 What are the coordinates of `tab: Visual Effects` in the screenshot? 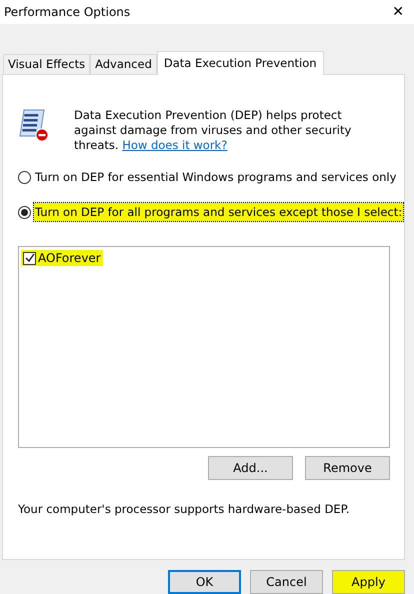 It's located at (46, 64).